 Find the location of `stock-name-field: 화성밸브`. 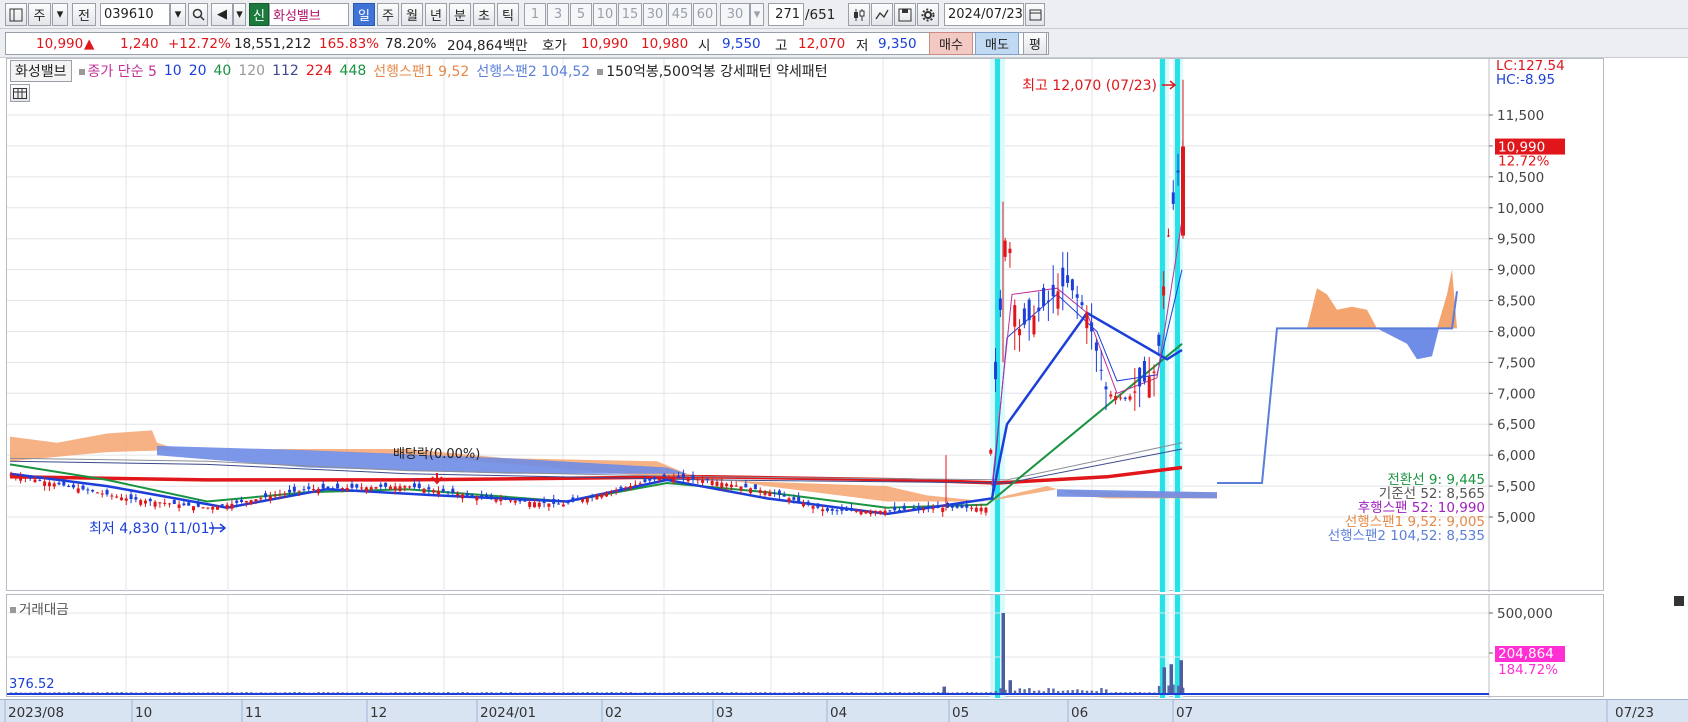

stock-name-field: 화성밸브 is located at coordinates (309, 14).